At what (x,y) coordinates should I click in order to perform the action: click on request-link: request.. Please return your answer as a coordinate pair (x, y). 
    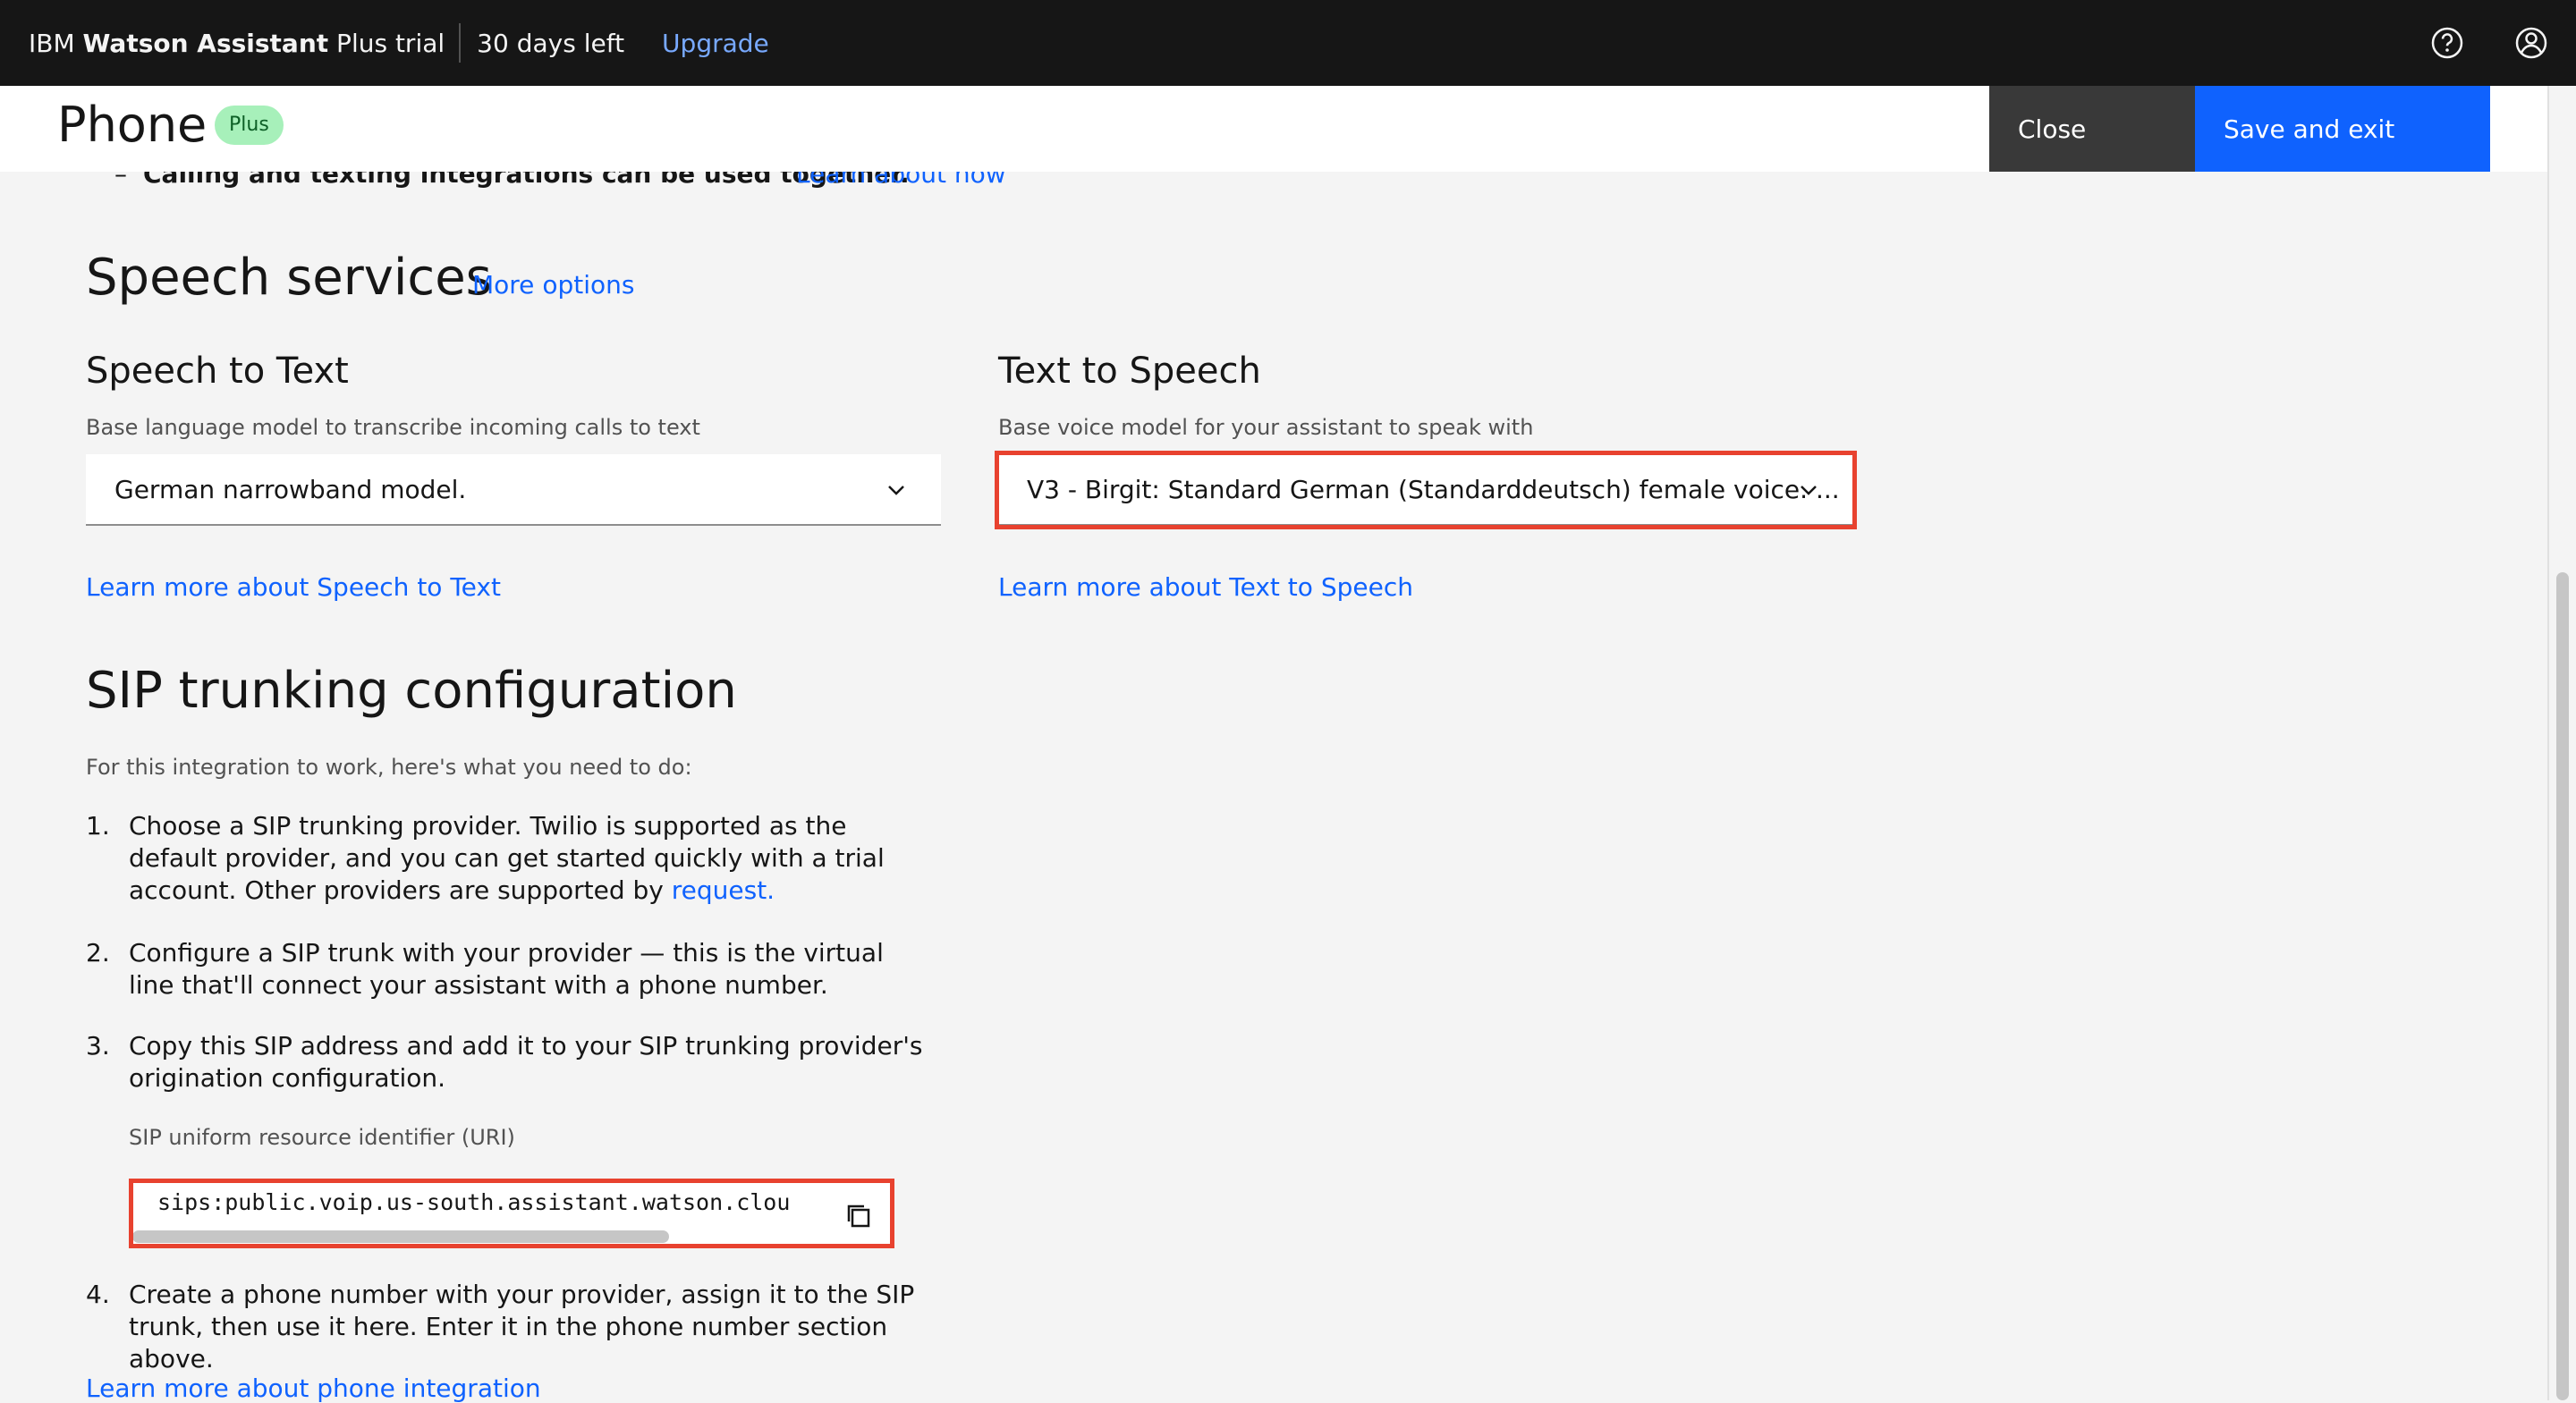
    Looking at the image, I should click on (723, 890).